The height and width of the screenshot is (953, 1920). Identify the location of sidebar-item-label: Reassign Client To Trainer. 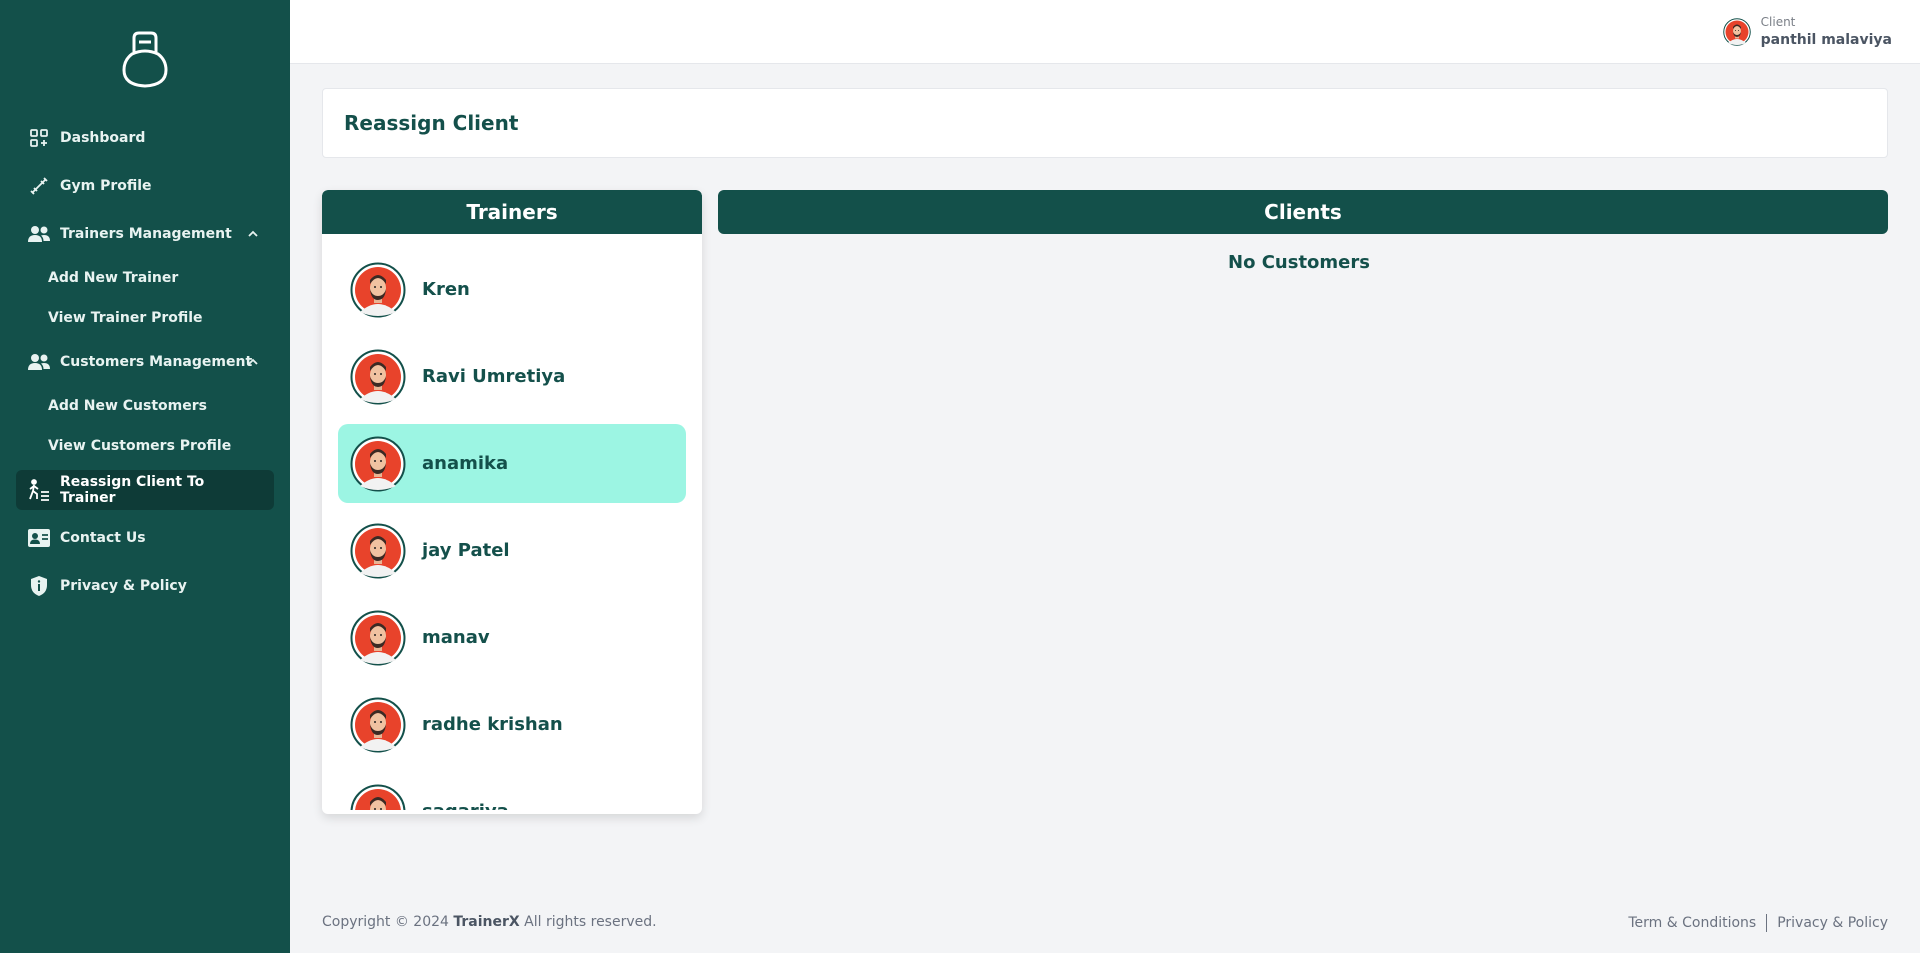
(132, 490).